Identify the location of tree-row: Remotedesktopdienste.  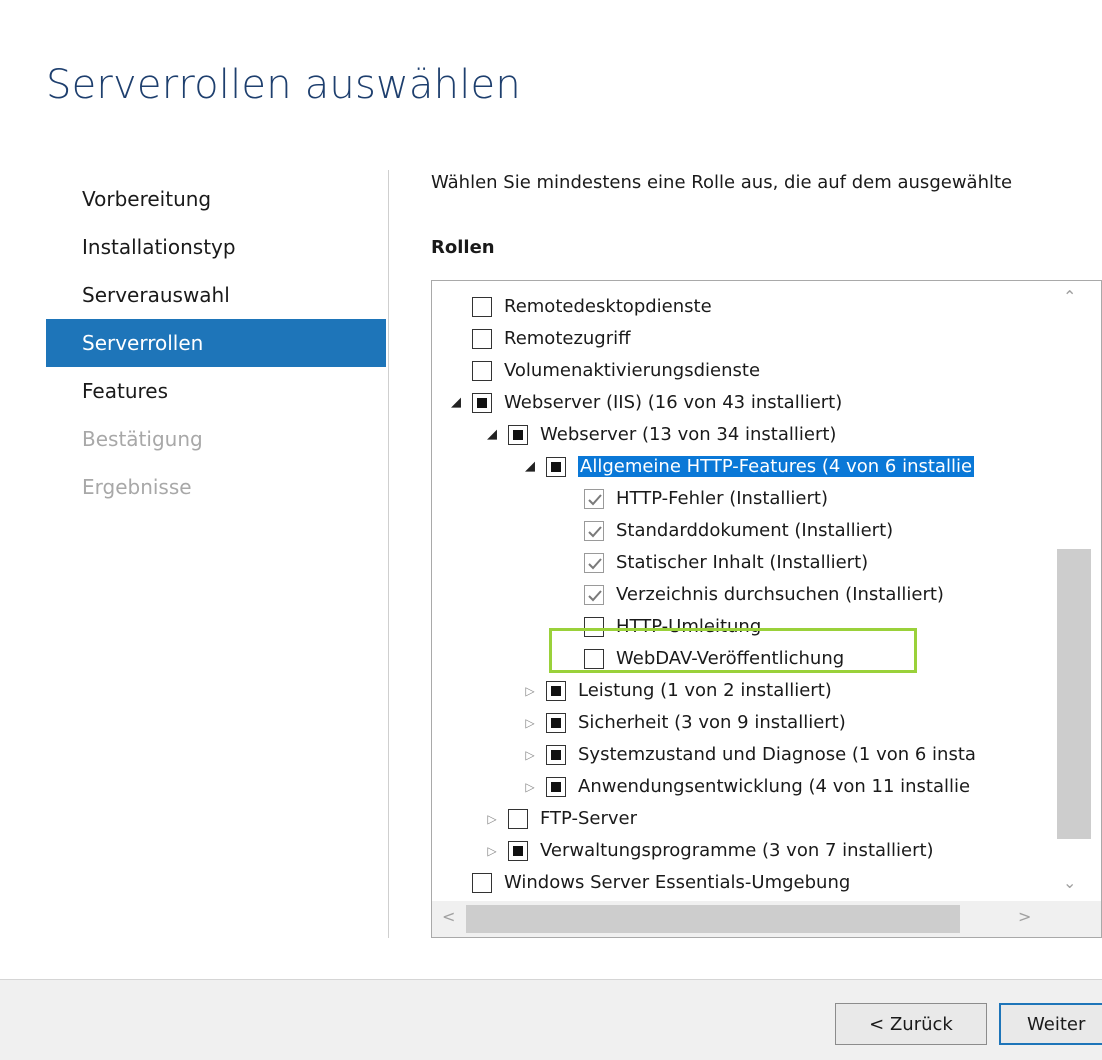
(579, 306).